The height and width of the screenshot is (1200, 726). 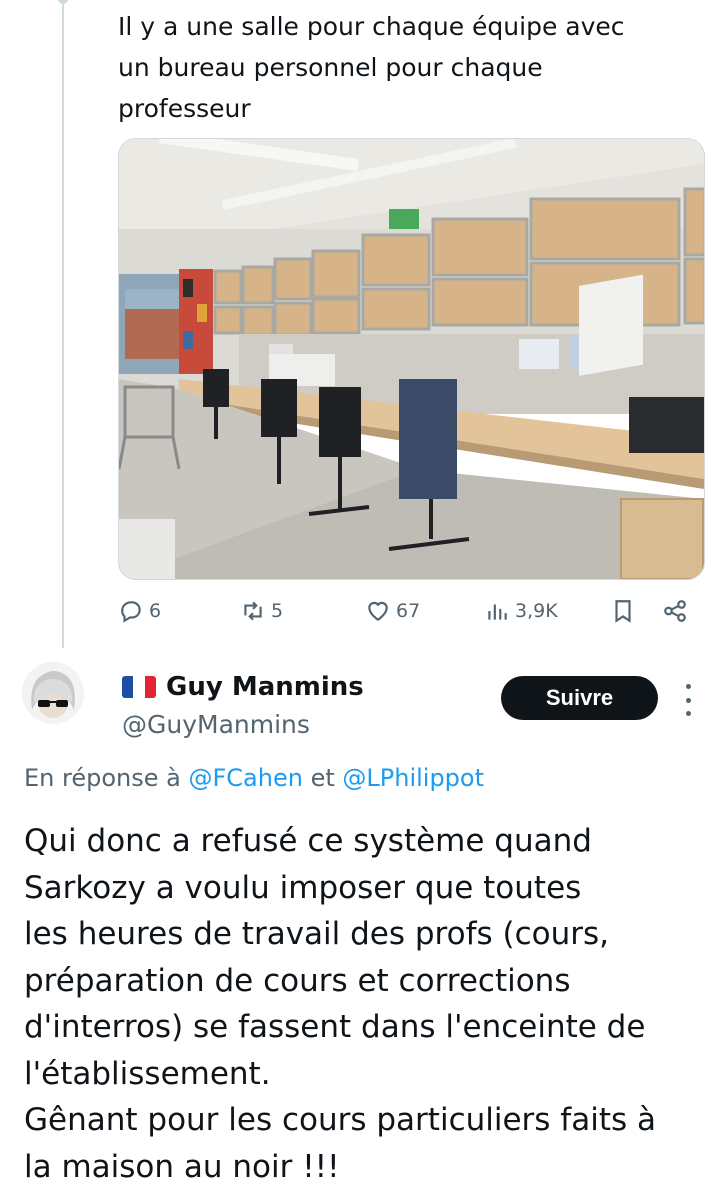 I want to click on mention-link-fcahen: @FCahen, so click(x=245, y=778).